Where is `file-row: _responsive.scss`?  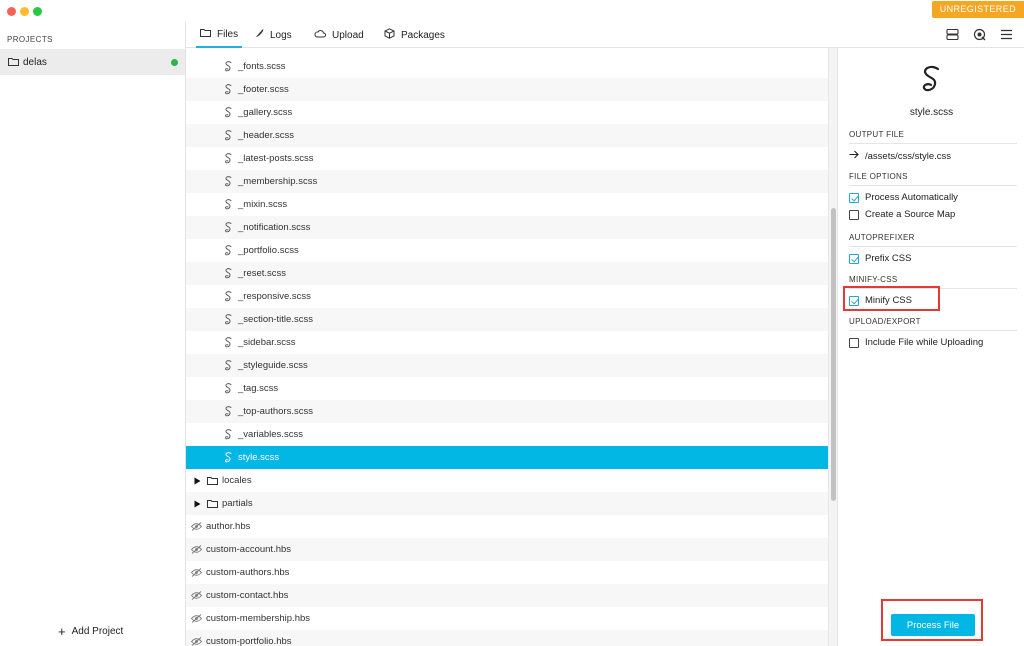 file-row: _responsive.scss is located at coordinates (507, 296).